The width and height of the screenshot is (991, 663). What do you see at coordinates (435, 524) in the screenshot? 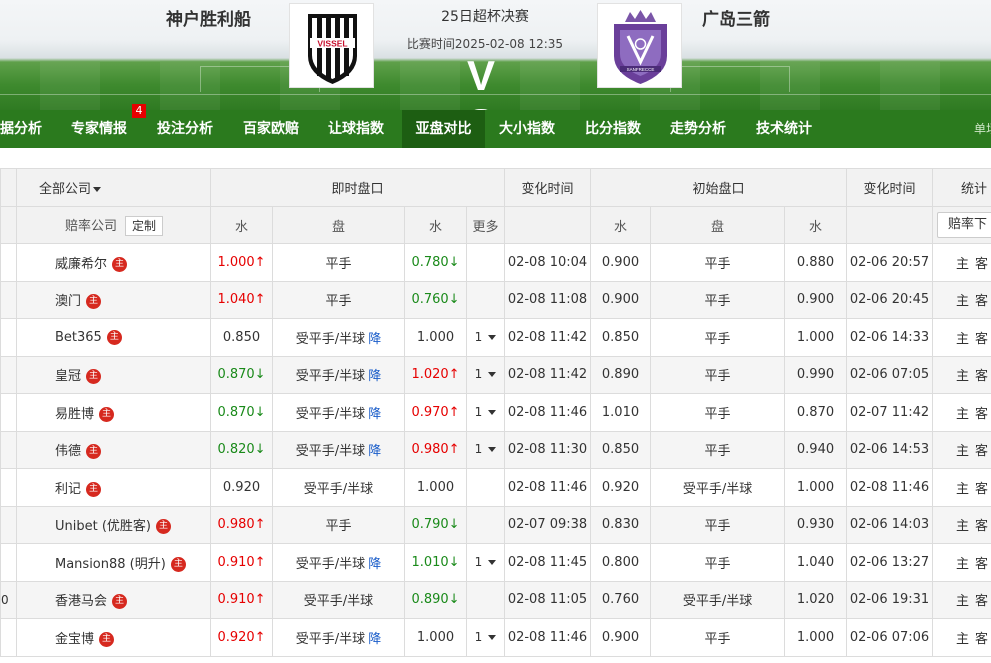
I see `odds-cell: 0.790↓` at bounding box center [435, 524].